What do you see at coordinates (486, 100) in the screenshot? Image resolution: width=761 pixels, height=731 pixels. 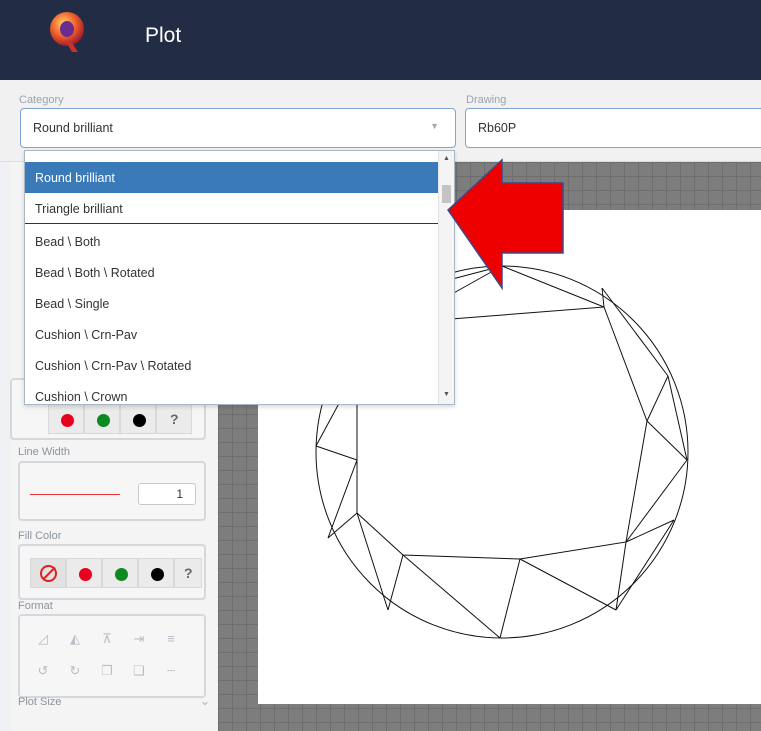 I see `drawing-label: Drawing` at bounding box center [486, 100].